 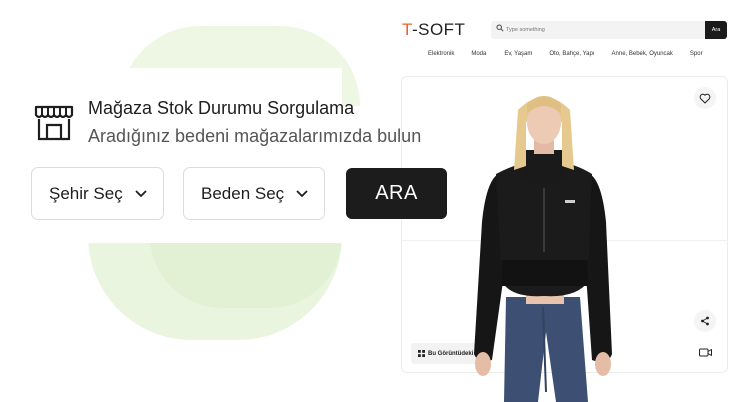 I want to click on size-select: Beden Seç, so click(x=254, y=193).